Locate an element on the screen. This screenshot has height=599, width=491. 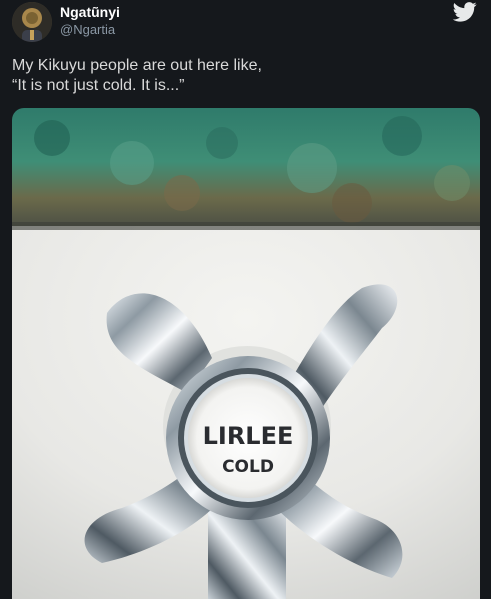
label-brand: LIRLEE is located at coordinates (248, 436).